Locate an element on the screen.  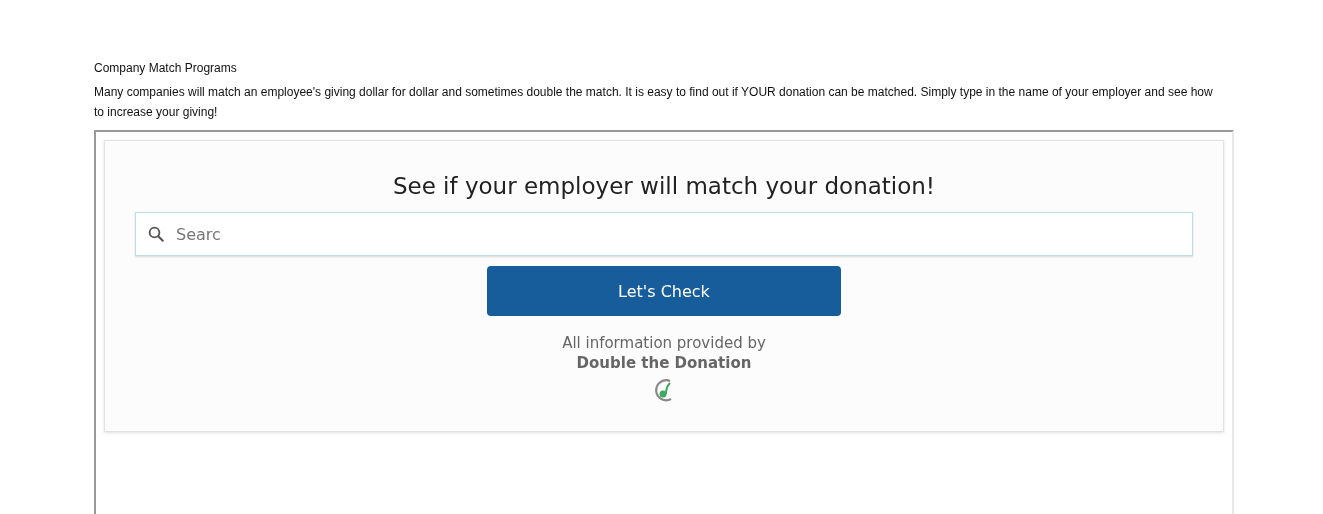
credit-text: All information provided by is located at coordinates (664, 343).